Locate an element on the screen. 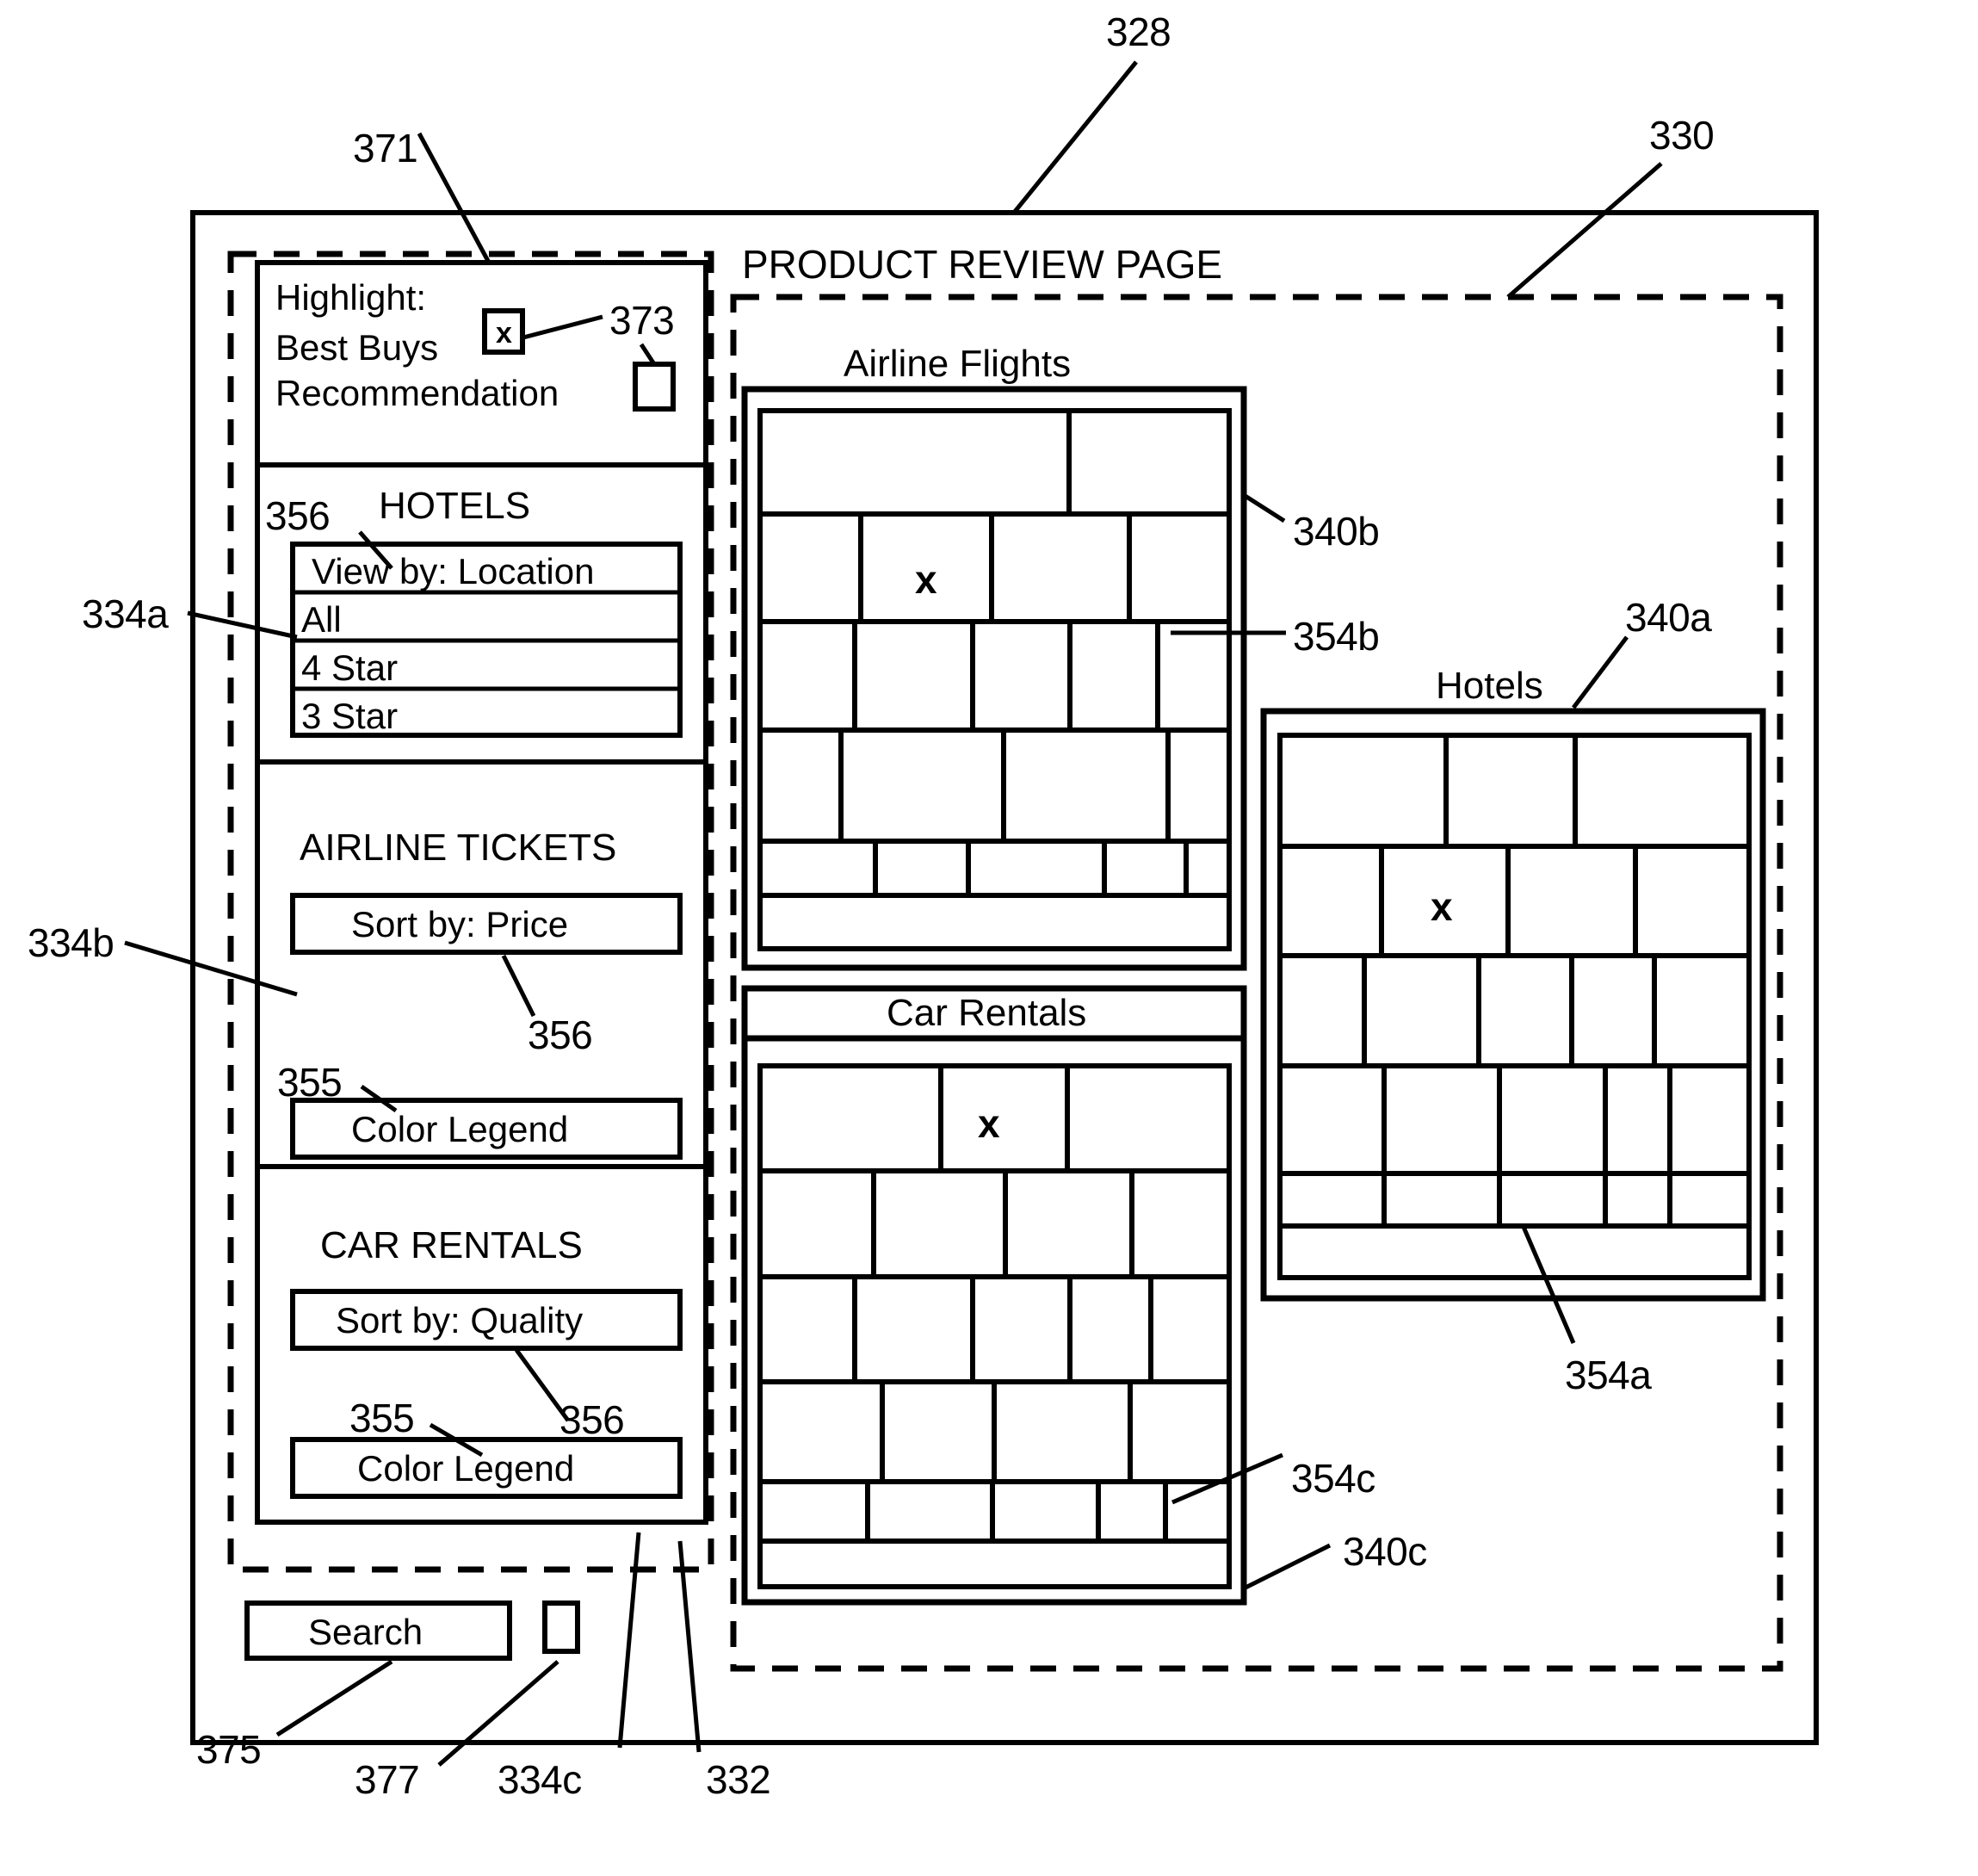 The width and height of the screenshot is (1978, 1876). airline-flights-frame is located at coordinates (994, 678).